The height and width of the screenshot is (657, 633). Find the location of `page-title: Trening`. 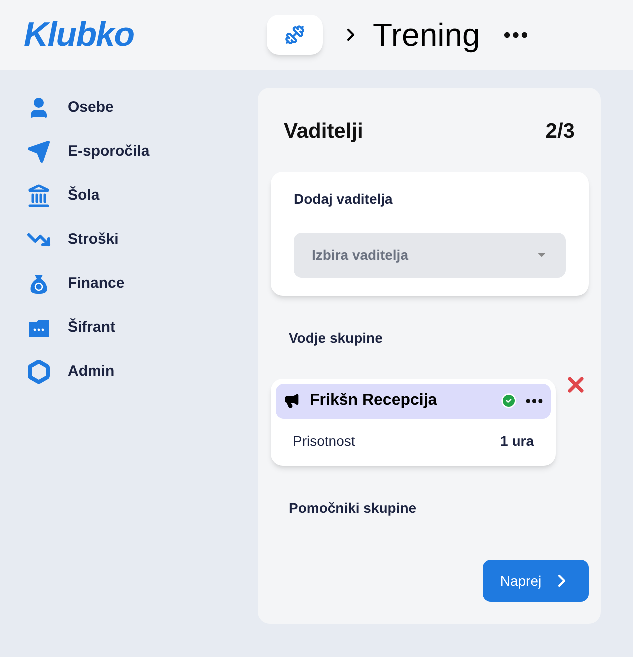

page-title: Trening is located at coordinates (426, 35).